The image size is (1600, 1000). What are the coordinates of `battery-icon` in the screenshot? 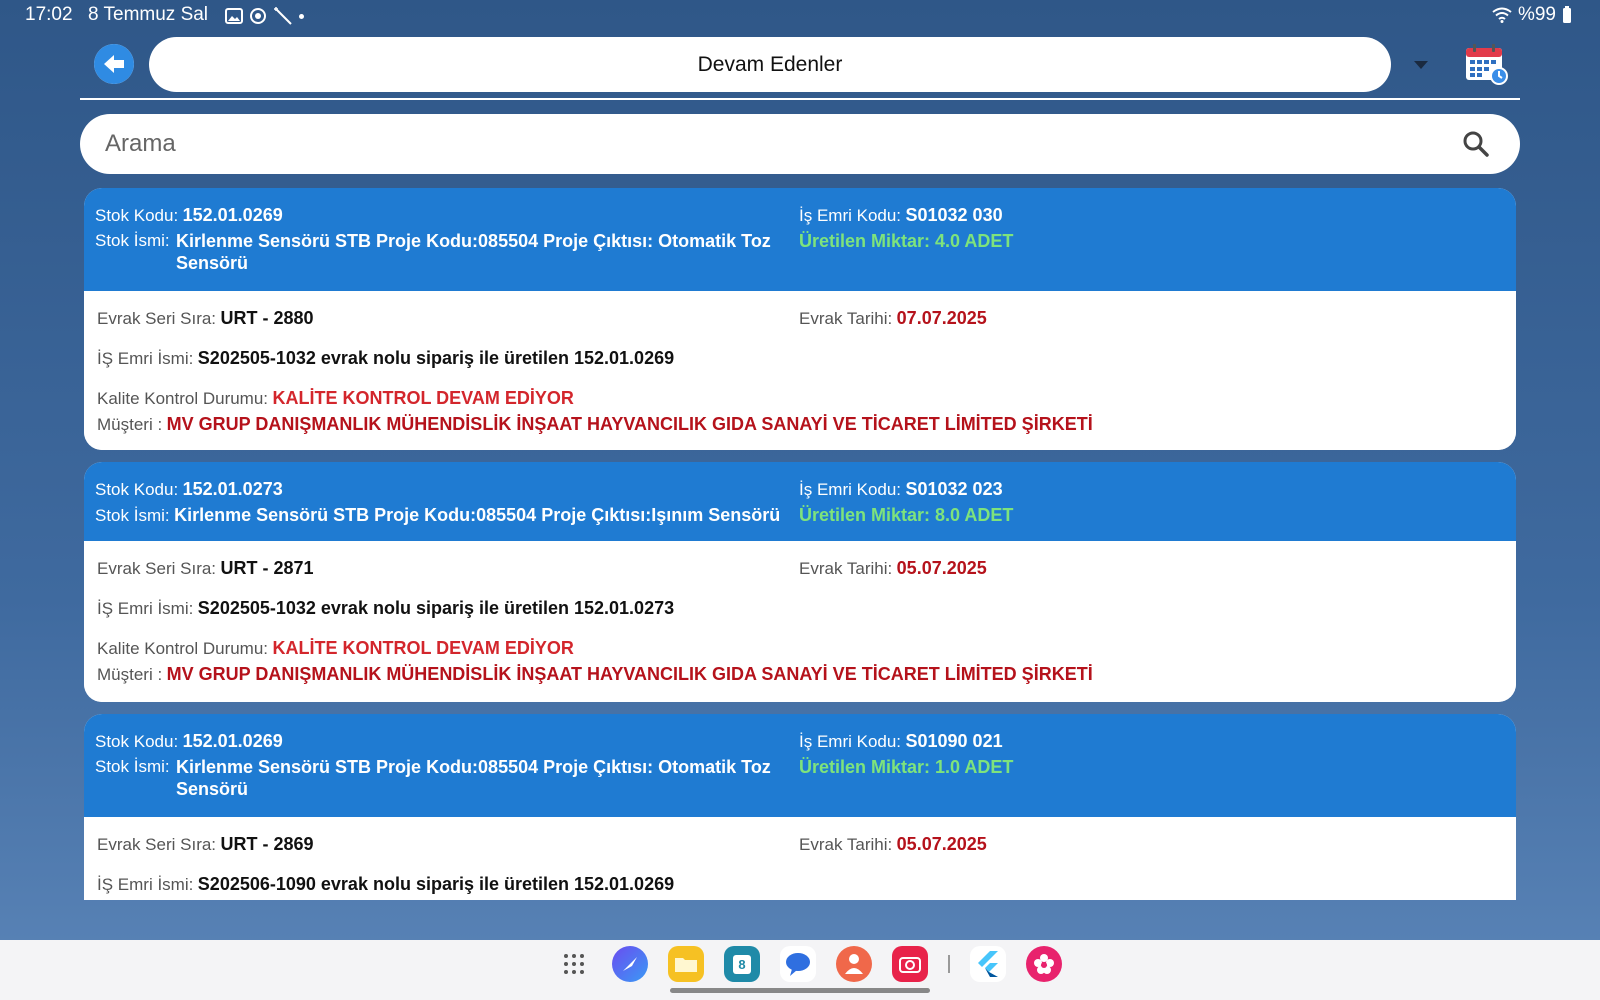 It's located at (1567, 14).